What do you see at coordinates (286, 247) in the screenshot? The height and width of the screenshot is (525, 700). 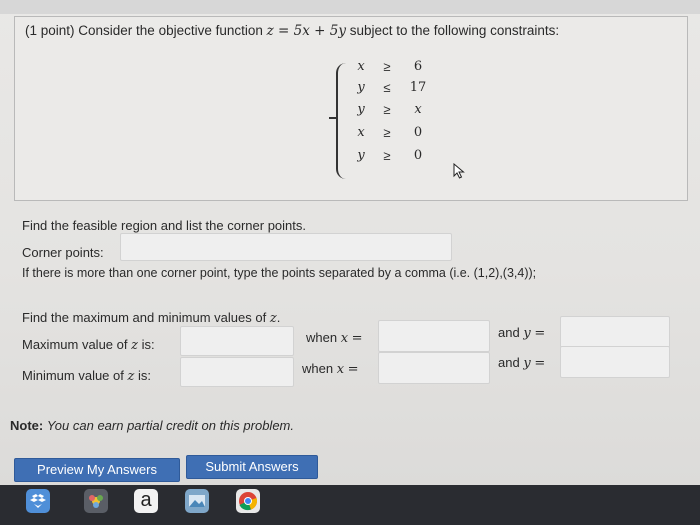 I see `corner-points-input` at bounding box center [286, 247].